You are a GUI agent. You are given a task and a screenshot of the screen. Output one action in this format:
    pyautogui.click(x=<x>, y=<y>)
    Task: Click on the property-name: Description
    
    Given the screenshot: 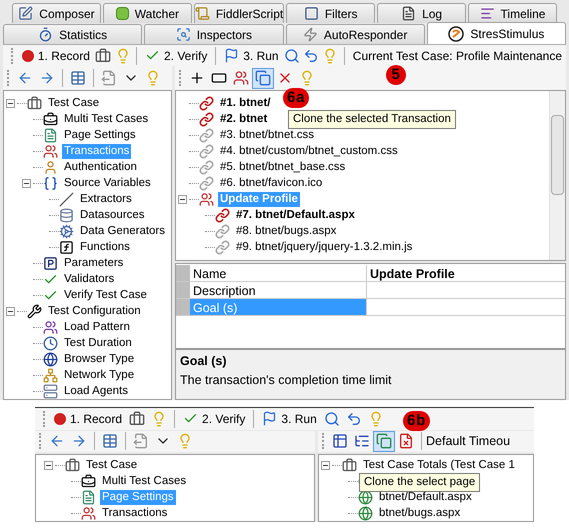 What is the action you would take?
    pyautogui.click(x=278, y=290)
    